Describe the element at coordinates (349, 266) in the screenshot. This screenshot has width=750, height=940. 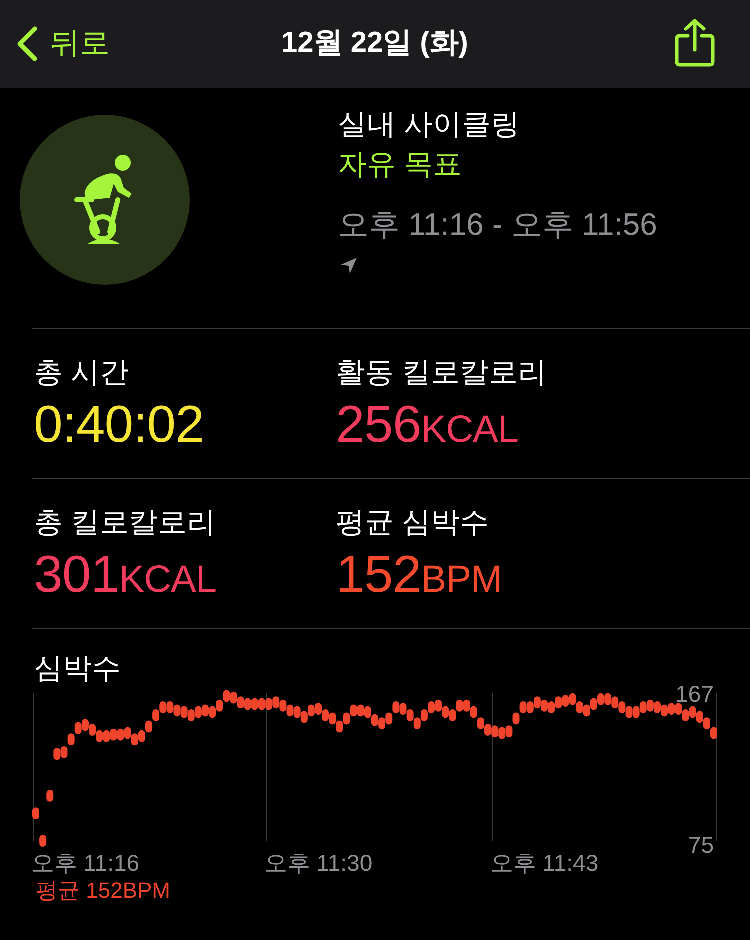
I see `location-icon` at that location.